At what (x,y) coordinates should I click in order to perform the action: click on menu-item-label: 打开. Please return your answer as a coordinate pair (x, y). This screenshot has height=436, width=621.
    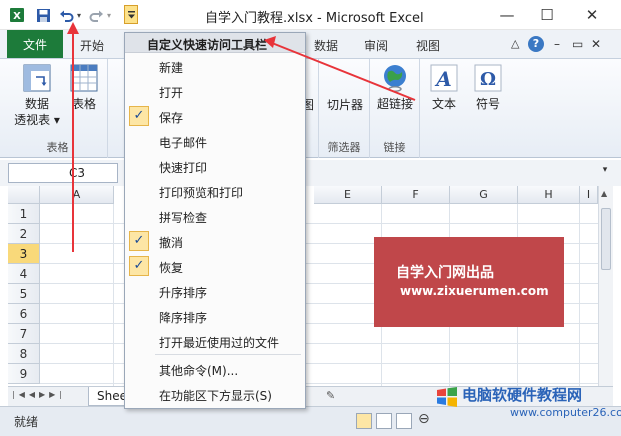
    Looking at the image, I should click on (171, 93).